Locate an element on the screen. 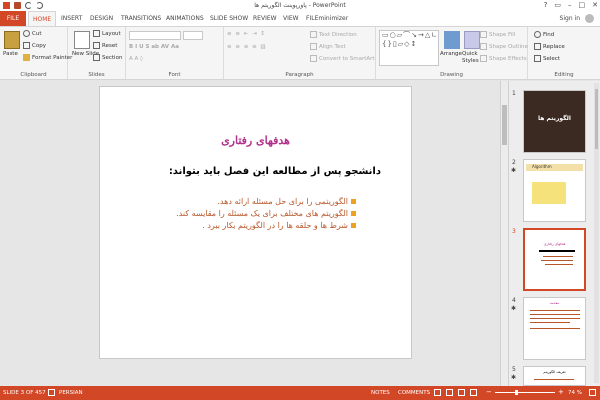 Image resolution: width=600 pixels, height=400 pixels. tab-transitions: TRANSITIONS is located at coordinates (141, 18).